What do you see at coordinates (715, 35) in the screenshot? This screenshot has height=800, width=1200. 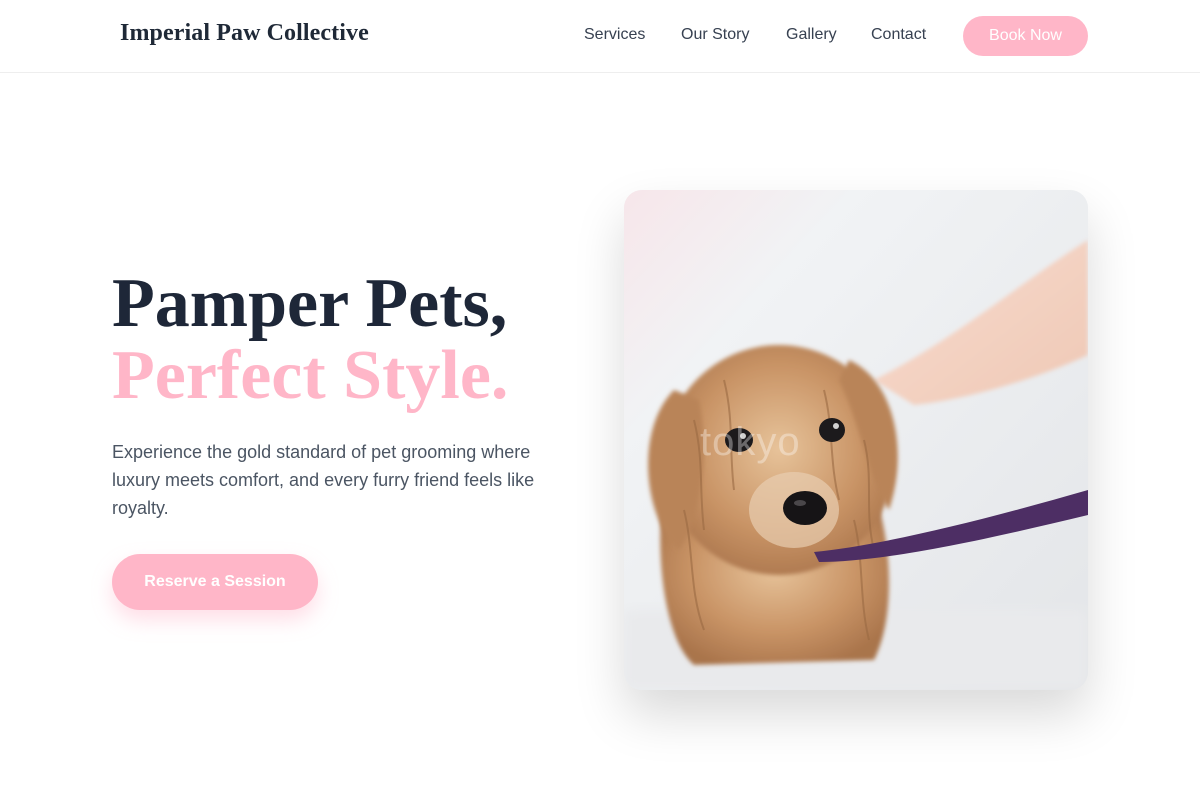 I see `nav-link-our-story: Our Story` at bounding box center [715, 35].